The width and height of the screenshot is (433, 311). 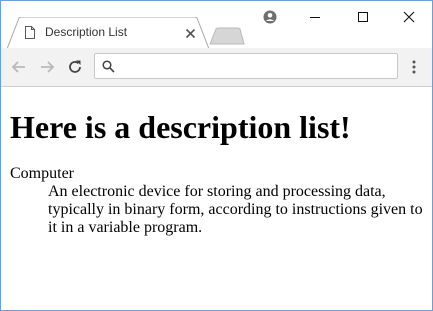 I want to click on minimize-button, so click(x=315, y=16).